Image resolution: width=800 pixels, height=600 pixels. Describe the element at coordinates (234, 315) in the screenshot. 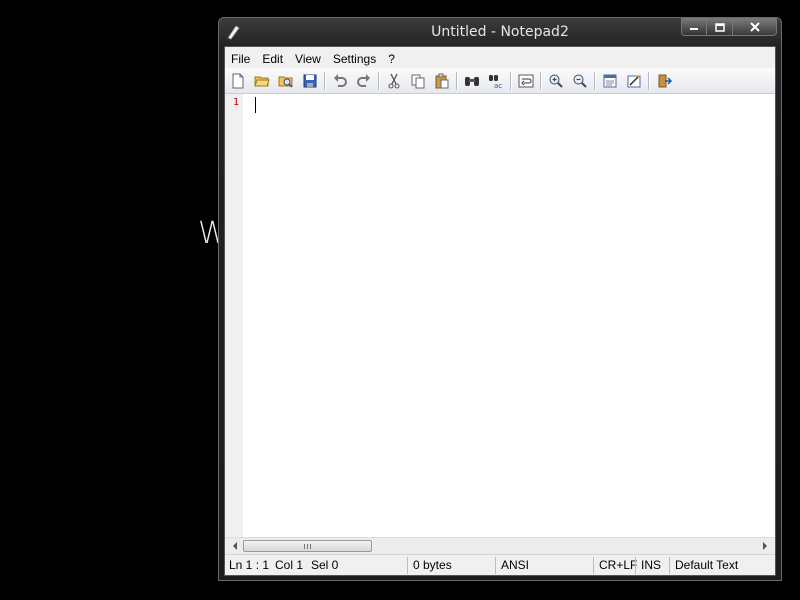

I see `line-number-gutter: 1` at that location.